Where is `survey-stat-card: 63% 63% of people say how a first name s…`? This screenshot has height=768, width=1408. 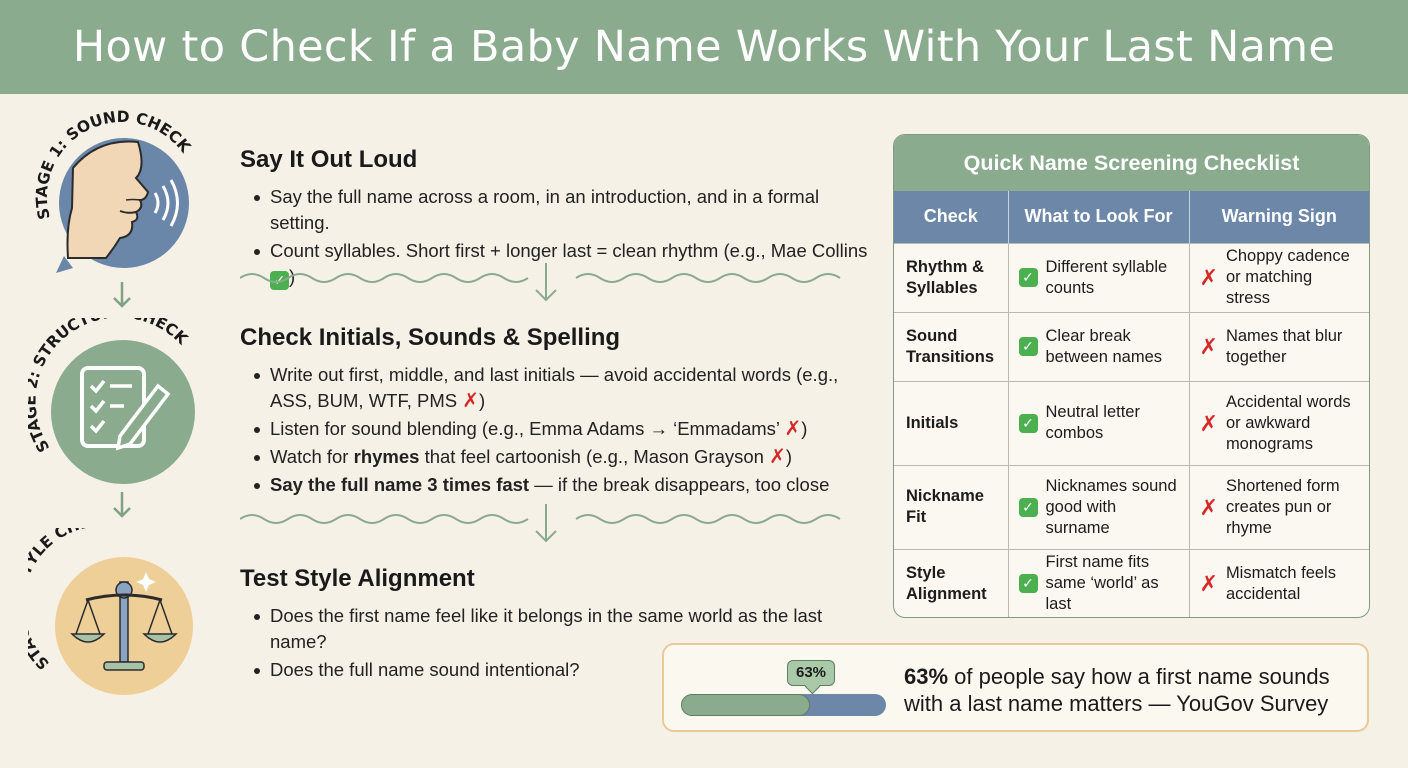
survey-stat-card: 63% 63% of people say how a first name s… is located at coordinates (1015, 687).